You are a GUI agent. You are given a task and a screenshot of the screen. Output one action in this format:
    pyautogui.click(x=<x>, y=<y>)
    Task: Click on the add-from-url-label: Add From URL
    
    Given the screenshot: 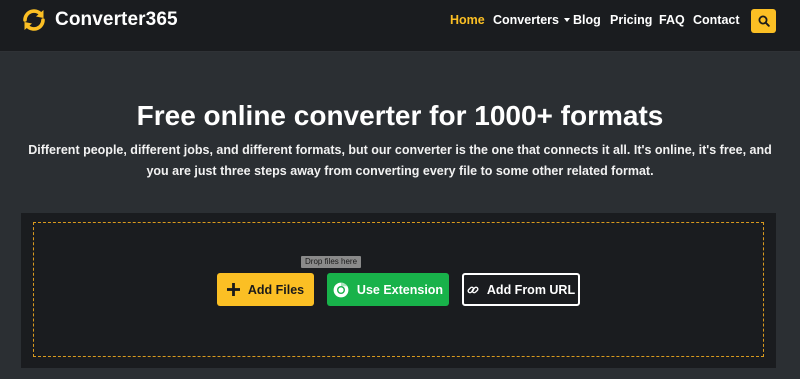 What is the action you would take?
    pyautogui.click(x=531, y=289)
    